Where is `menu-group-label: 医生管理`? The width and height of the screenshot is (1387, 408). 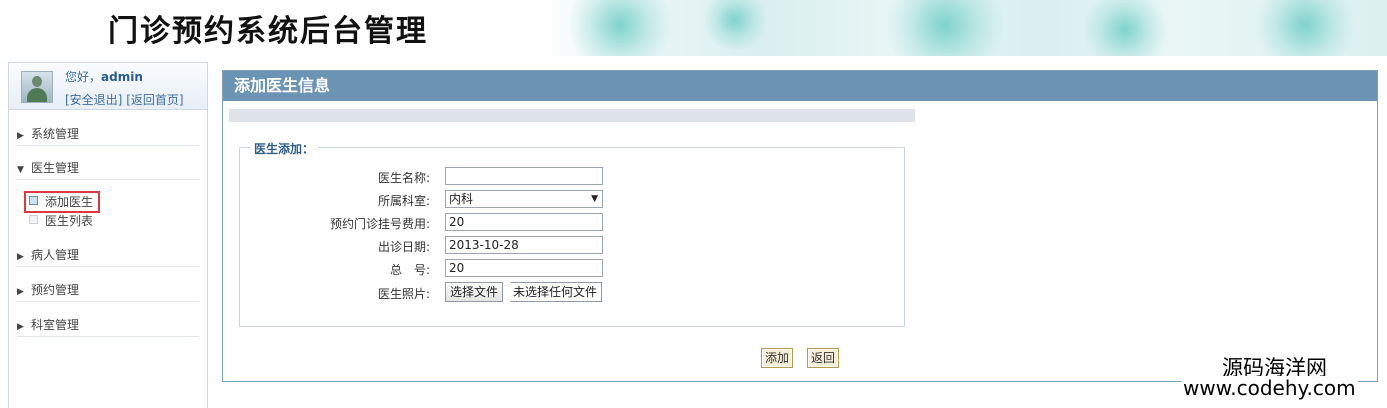
menu-group-label: 医生管理 is located at coordinates (55, 168).